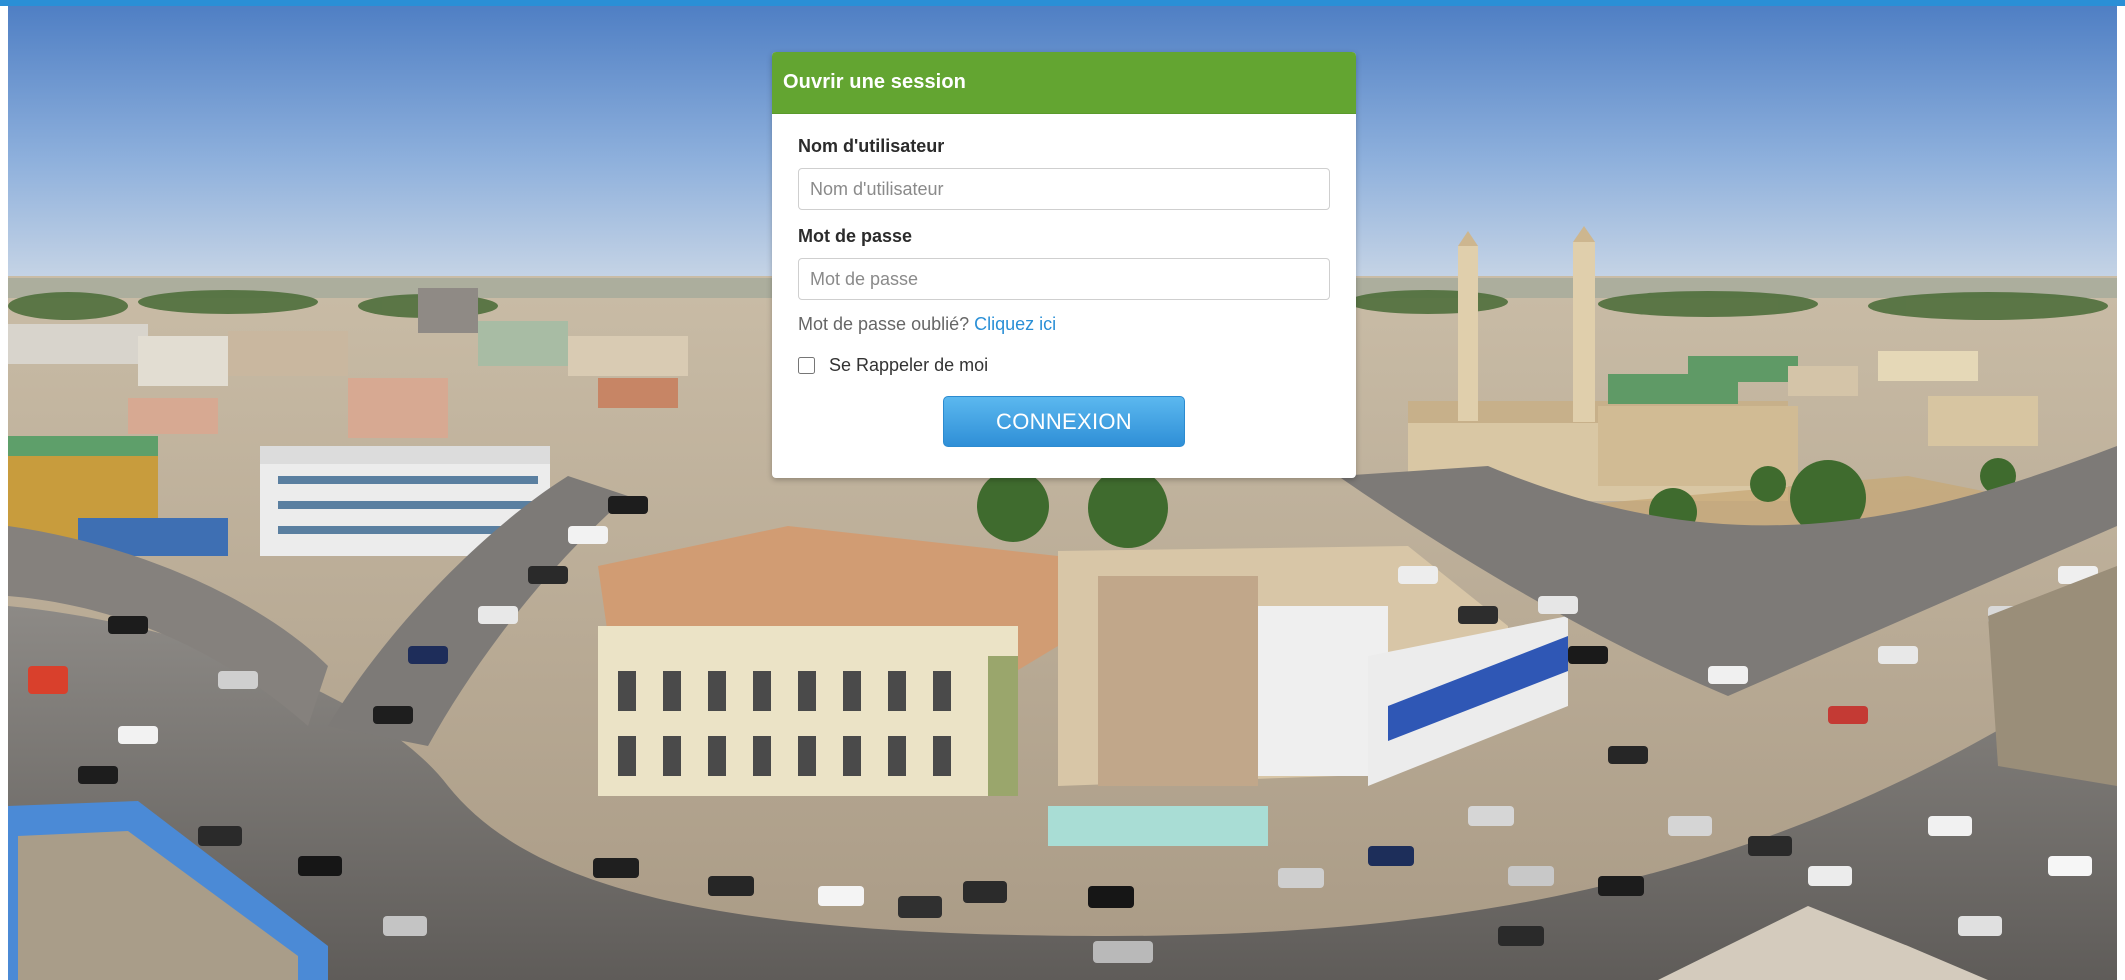 This screenshot has height=980, width=2125. Describe the element at coordinates (1064, 365) in the screenshot. I see `remember-me-row: Se Rappeler de moi` at that location.